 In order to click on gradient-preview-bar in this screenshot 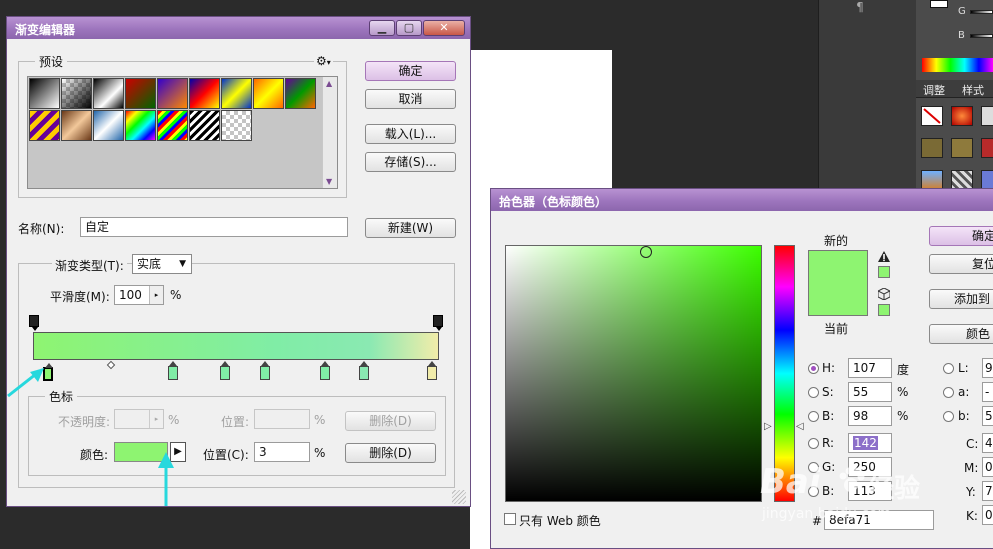, I will do `click(236, 346)`.